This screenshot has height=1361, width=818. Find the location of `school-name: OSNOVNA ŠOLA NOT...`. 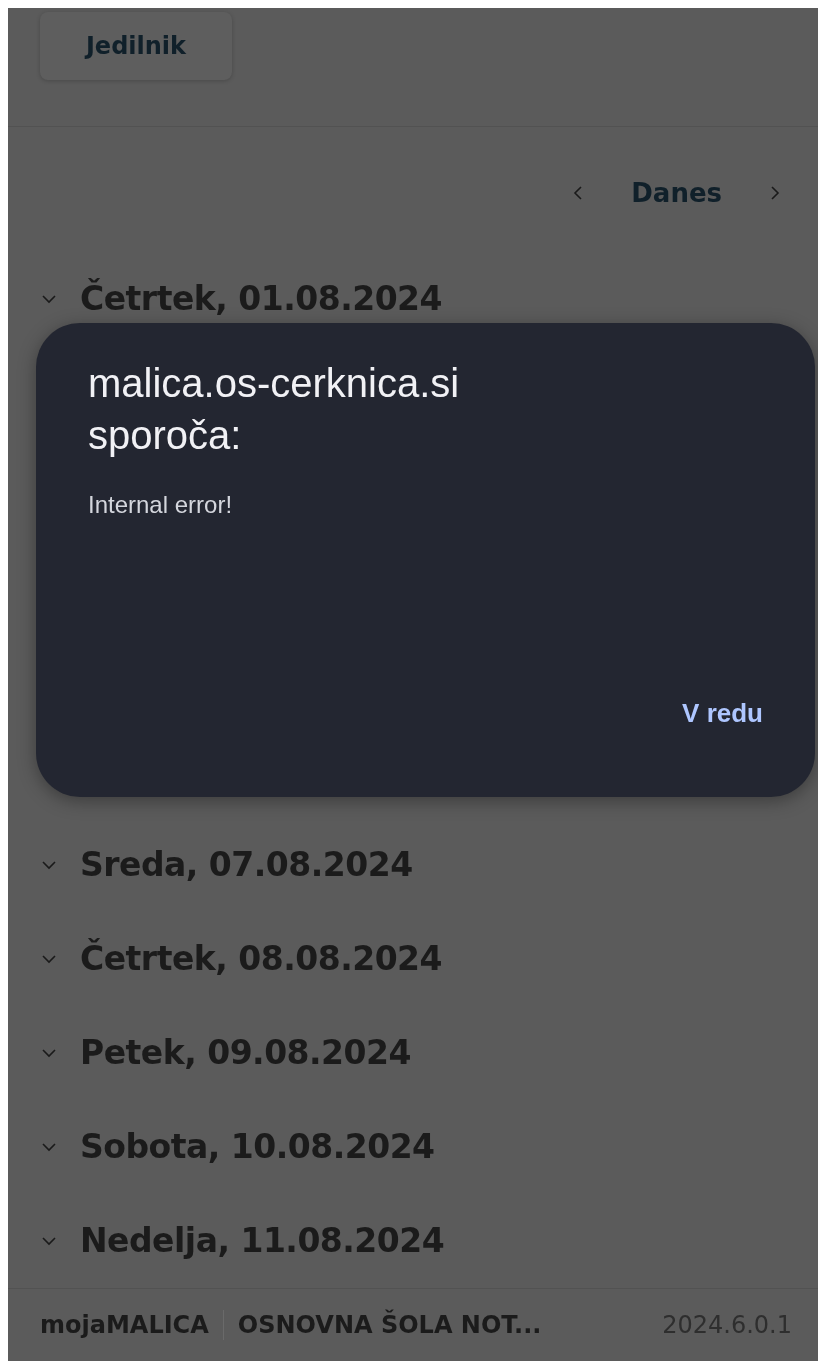

school-name: OSNOVNA ŠOLA NOT... is located at coordinates (389, 1324).